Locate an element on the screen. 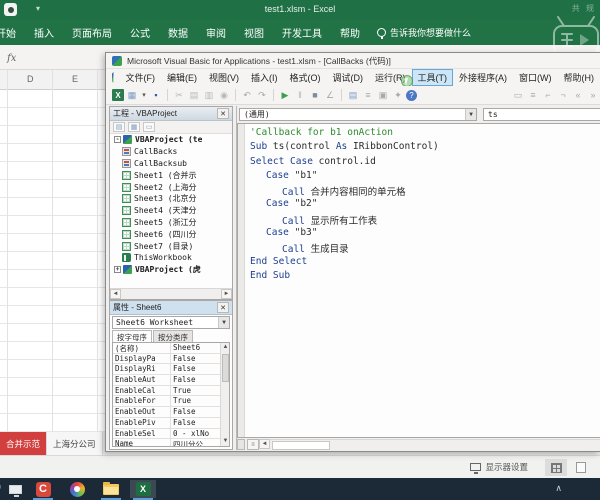  collapse-icon: - is located at coordinates (117, 140).